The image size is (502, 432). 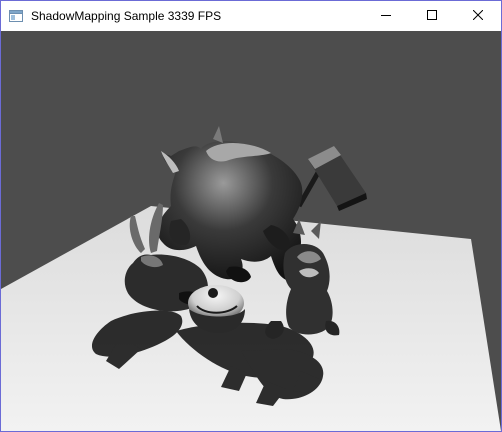 I want to click on minimize-icon, so click(x=386, y=16).